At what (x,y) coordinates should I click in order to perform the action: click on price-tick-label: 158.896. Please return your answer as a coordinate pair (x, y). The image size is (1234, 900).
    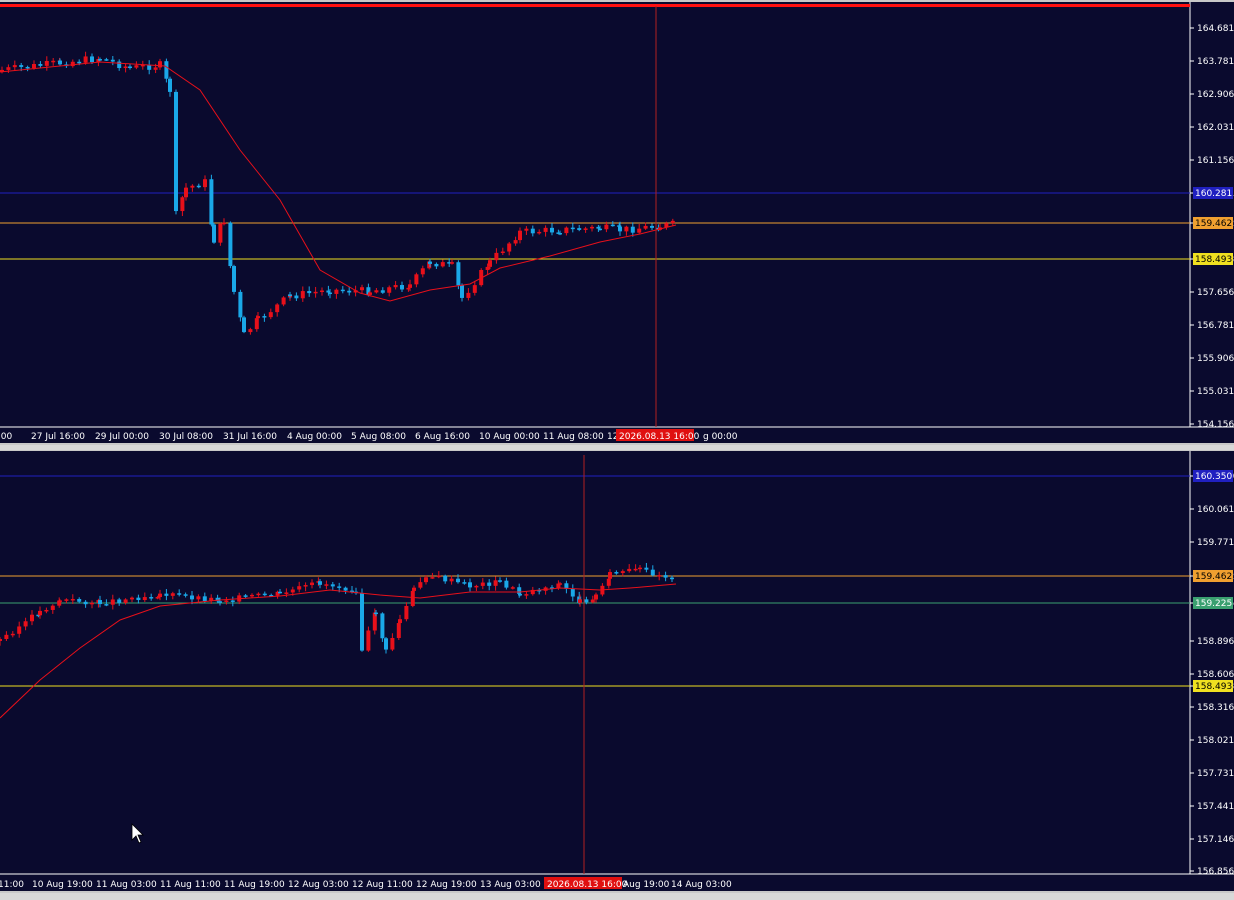
    Looking at the image, I should click on (1215, 642).